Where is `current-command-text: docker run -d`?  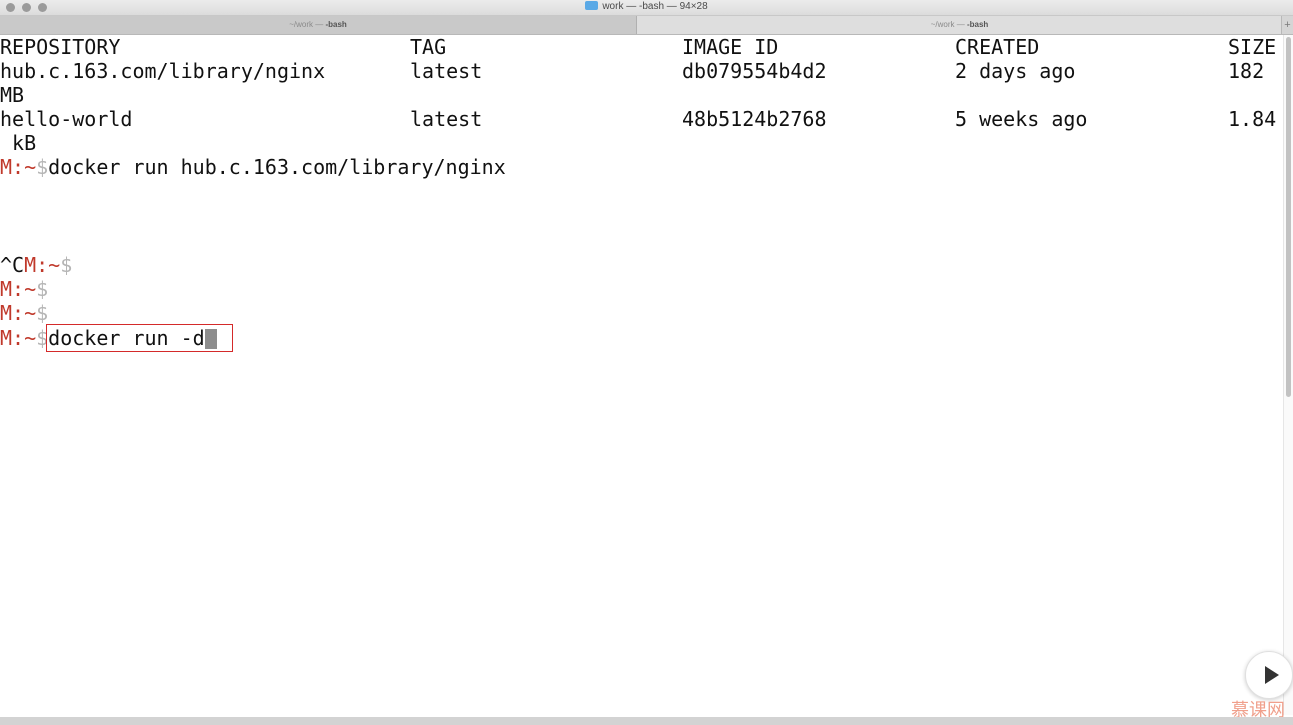
current-command-text: docker run -d is located at coordinates (126, 338).